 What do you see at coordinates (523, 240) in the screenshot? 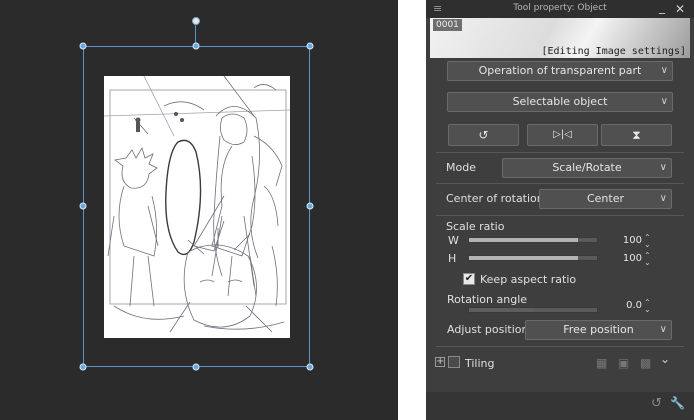
I see `width-slider-fill` at bounding box center [523, 240].